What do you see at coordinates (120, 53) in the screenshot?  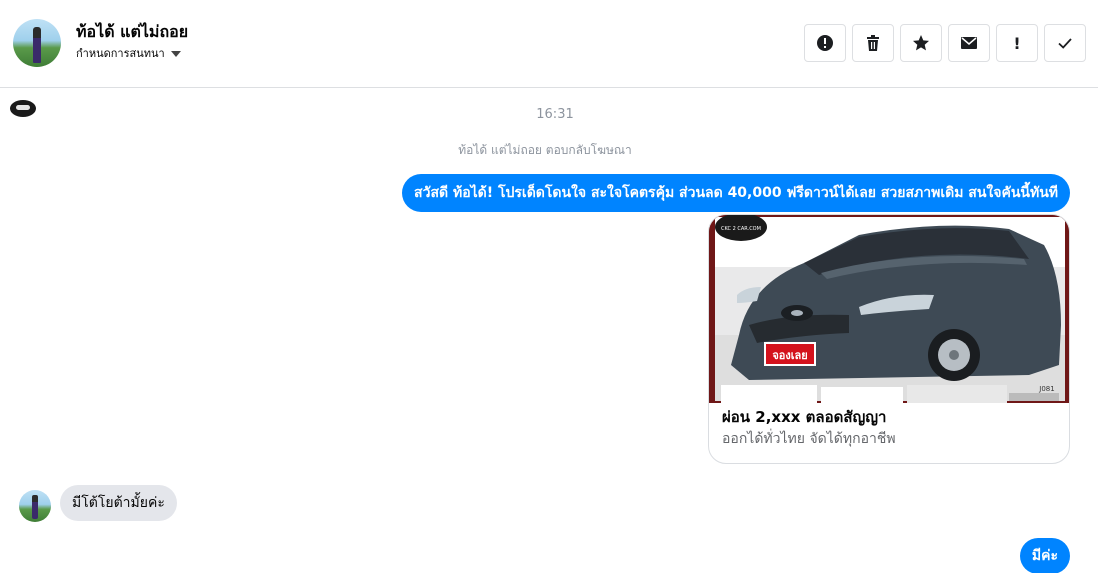 I see `conversation-settings-label: กำหนดการสนทนา` at bounding box center [120, 53].